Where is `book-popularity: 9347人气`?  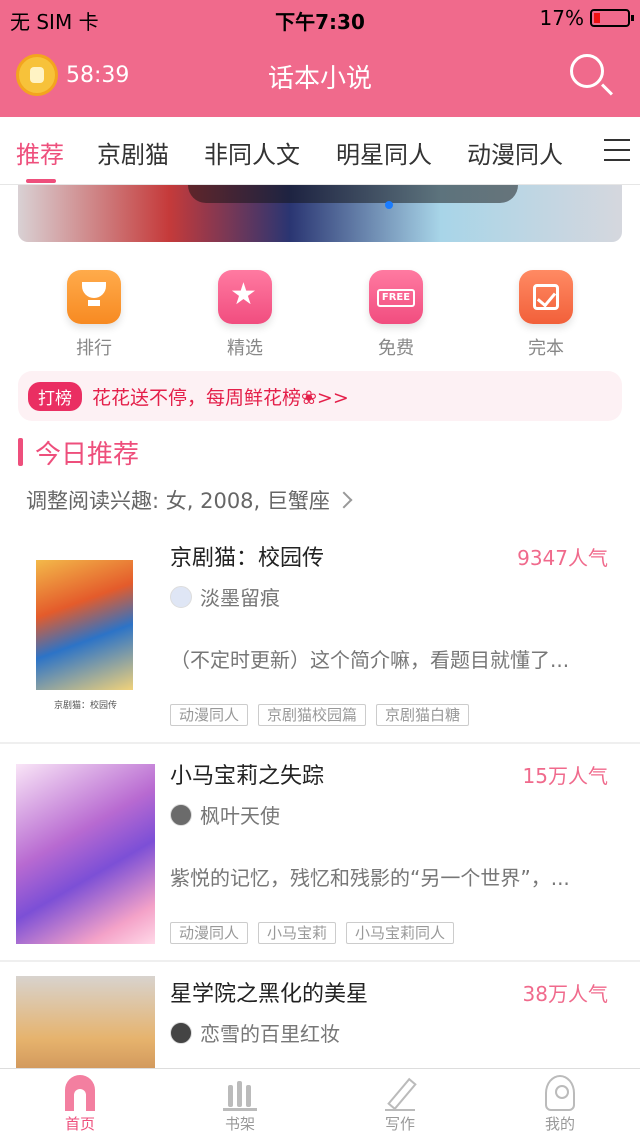
book-popularity: 9347人气 is located at coordinates (562, 558).